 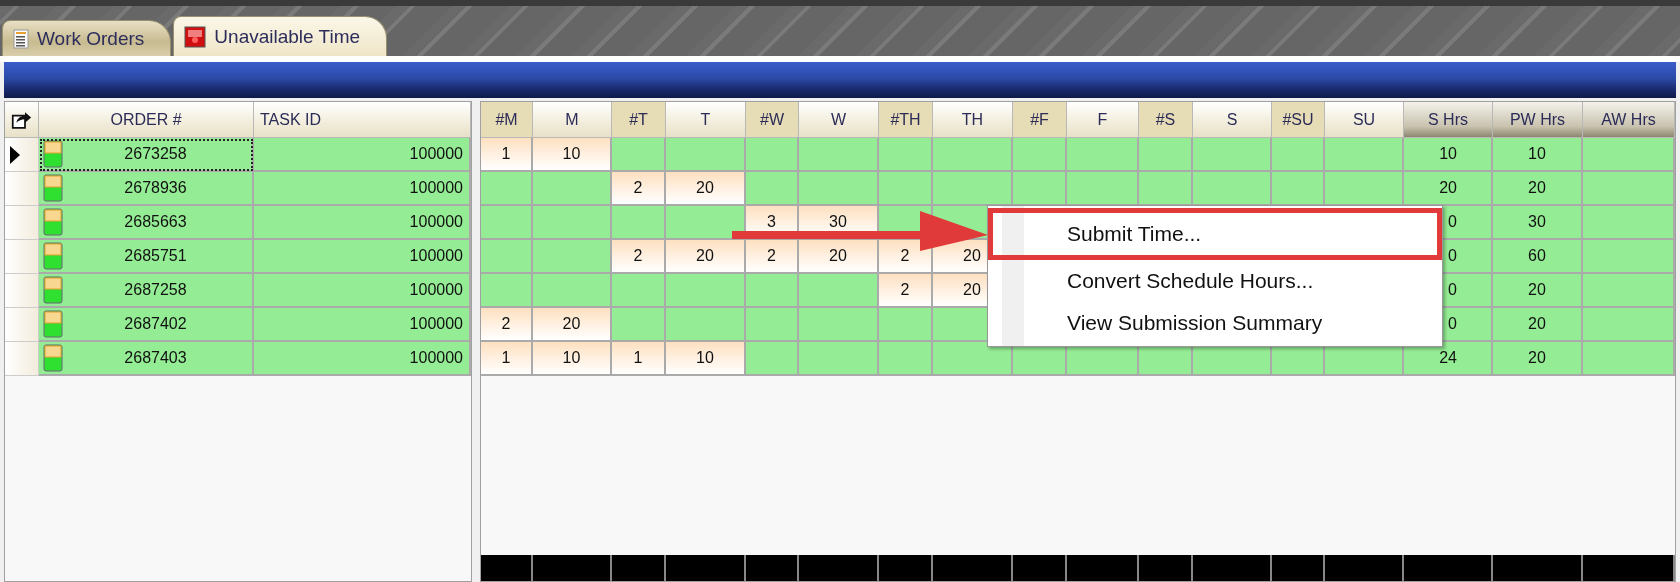 I want to click on column-header: S Hrs, so click(x=1448, y=120).